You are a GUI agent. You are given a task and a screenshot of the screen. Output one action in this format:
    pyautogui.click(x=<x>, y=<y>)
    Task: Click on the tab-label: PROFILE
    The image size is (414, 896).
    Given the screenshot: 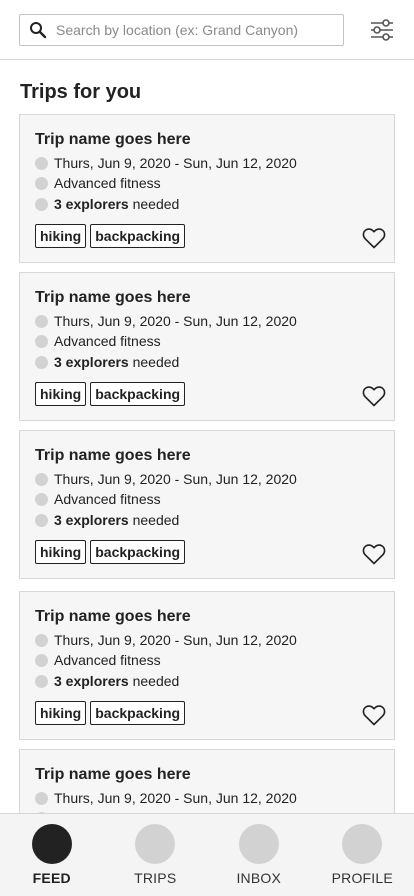 What is the action you would take?
    pyautogui.click(x=362, y=878)
    